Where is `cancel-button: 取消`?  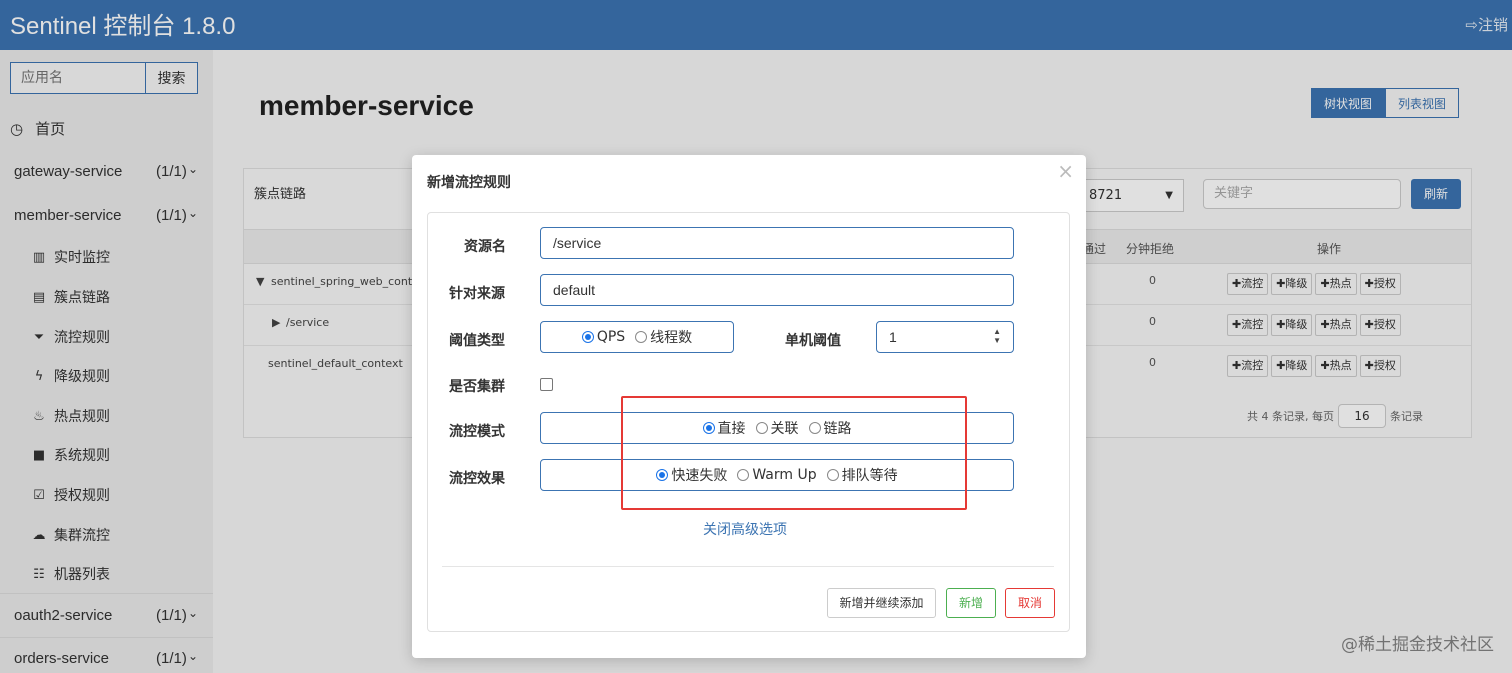
cancel-button: 取消 is located at coordinates (1030, 603).